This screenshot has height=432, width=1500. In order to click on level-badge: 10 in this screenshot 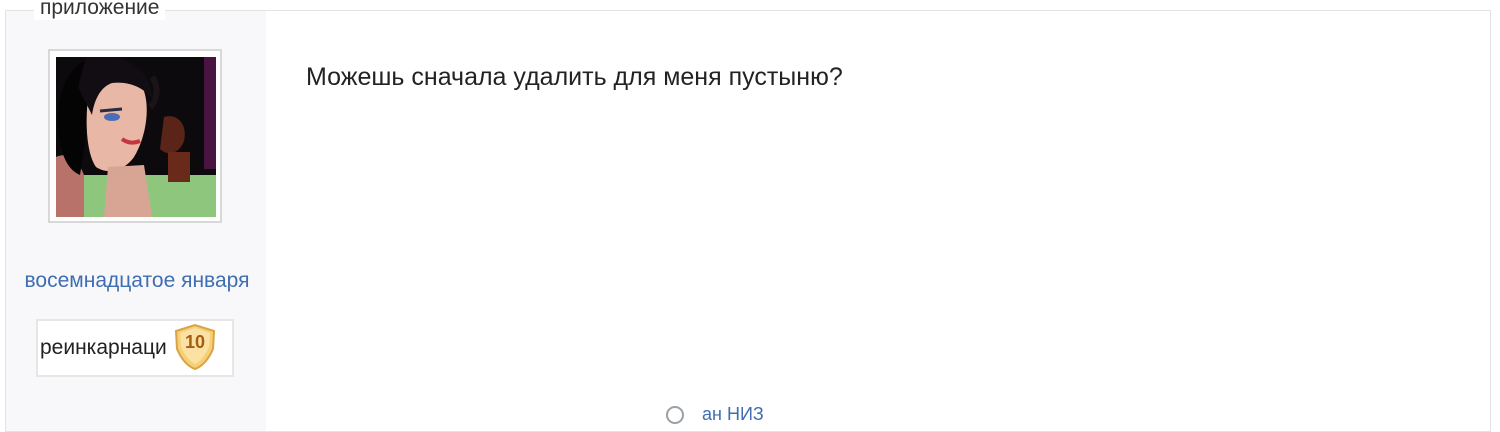, I will do `click(195, 347)`.